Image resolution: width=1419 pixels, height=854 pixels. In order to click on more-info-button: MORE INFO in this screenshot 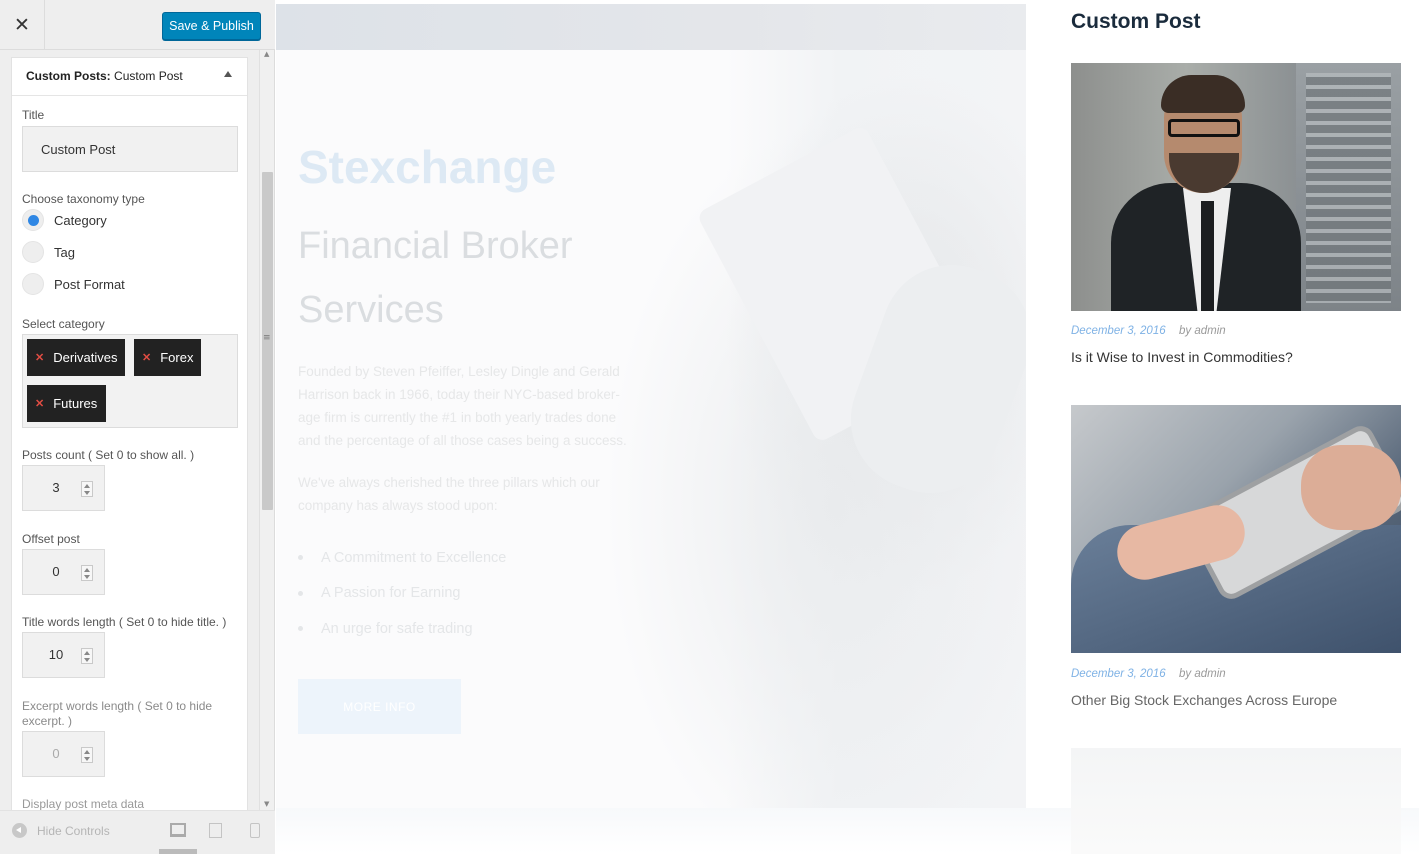, I will do `click(379, 706)`.